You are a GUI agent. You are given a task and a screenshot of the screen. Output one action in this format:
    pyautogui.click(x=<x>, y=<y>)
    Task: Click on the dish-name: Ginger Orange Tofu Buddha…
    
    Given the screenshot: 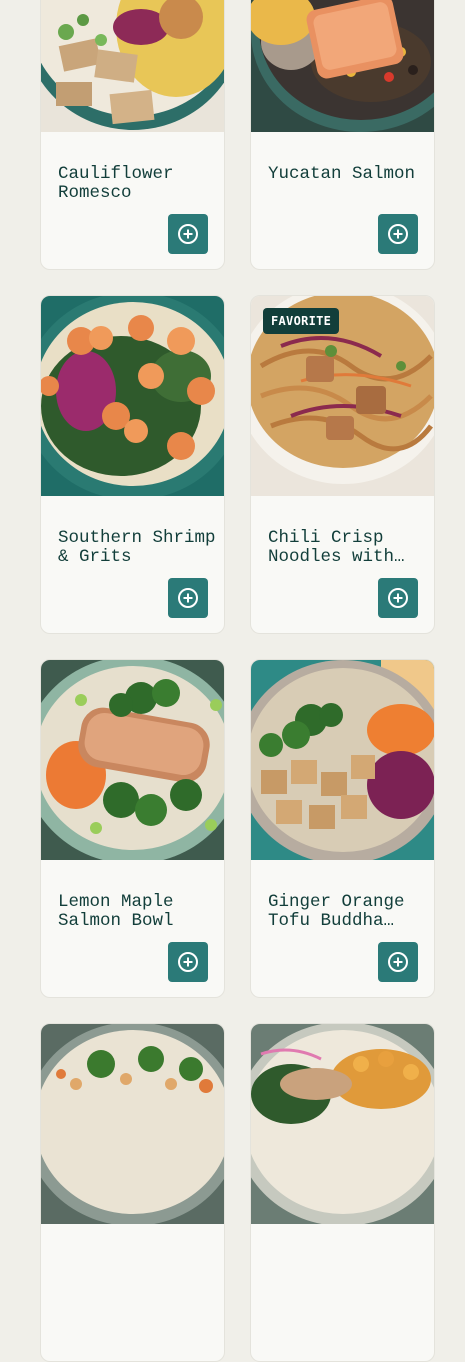 What is the action you would take?
    pyautogui.click(x=336, y=912)
    